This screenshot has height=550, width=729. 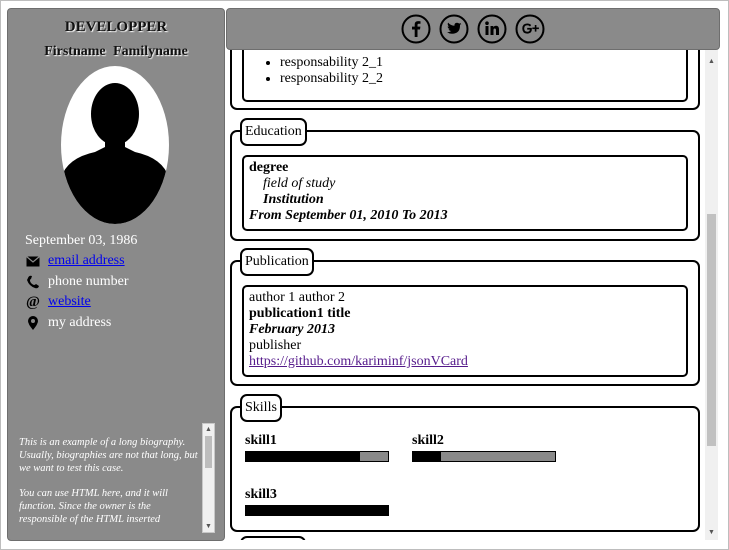 What do you see at coordinates (711, 330) in the screenshot?
I see `main-scroll-thumb` at bounding box center [711, 330].